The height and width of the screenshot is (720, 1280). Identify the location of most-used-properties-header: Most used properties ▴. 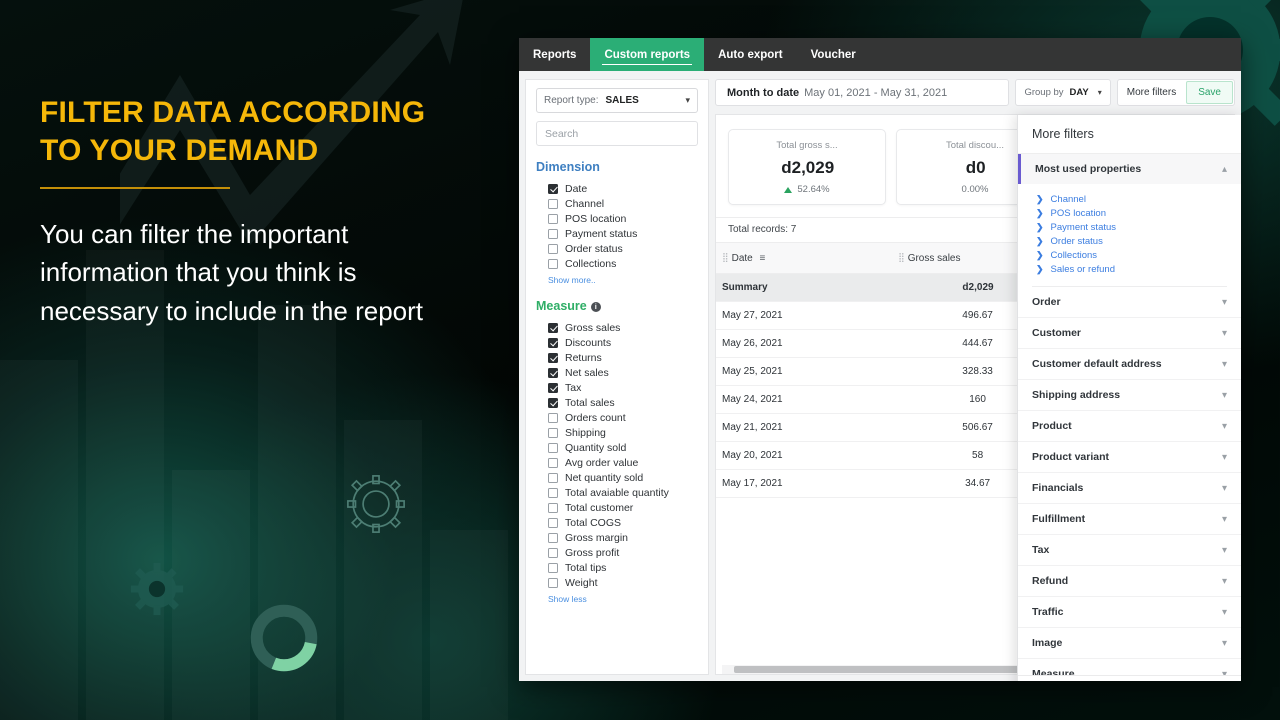
(1129, 169).